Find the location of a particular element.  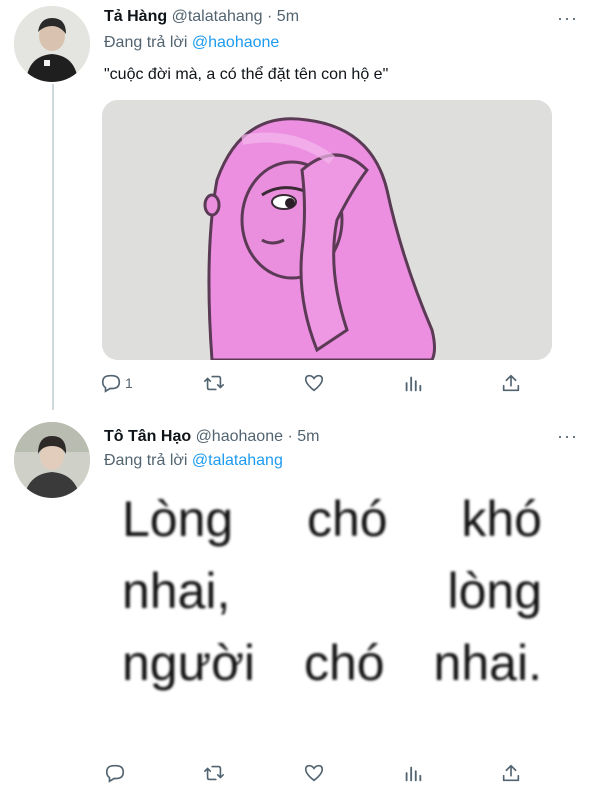

display-name: Tả Hàng is located at coordinates (135, 16).